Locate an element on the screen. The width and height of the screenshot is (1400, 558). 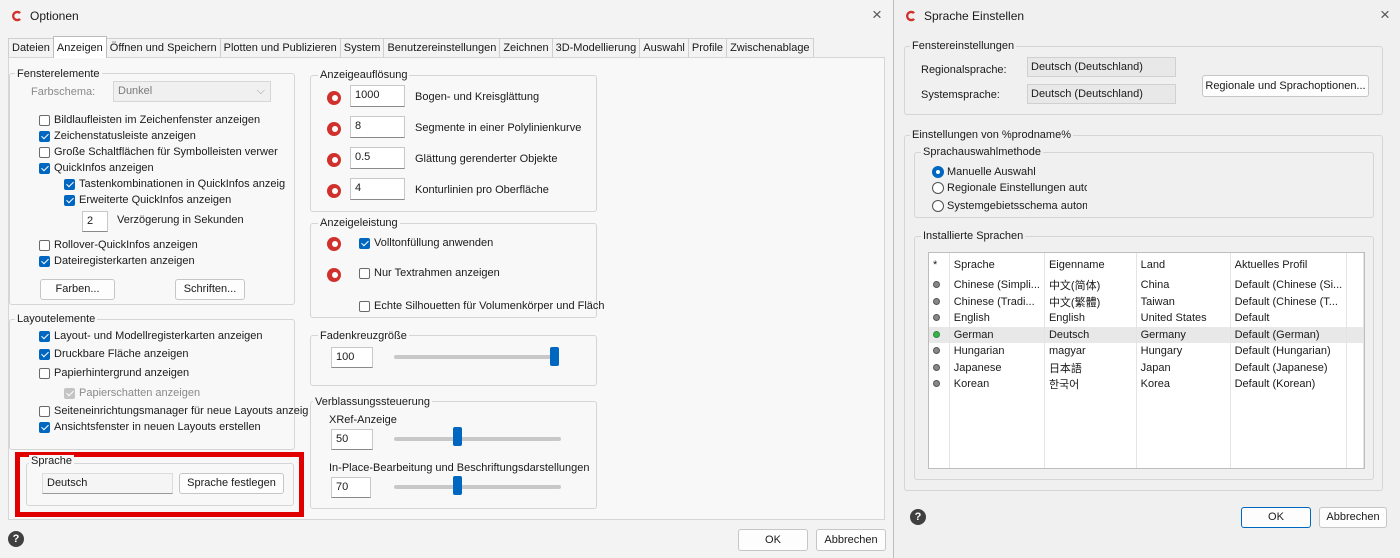
tab-öffnen-und-speichern: Öffnen und Speichern is located at coordinates (163, 48).